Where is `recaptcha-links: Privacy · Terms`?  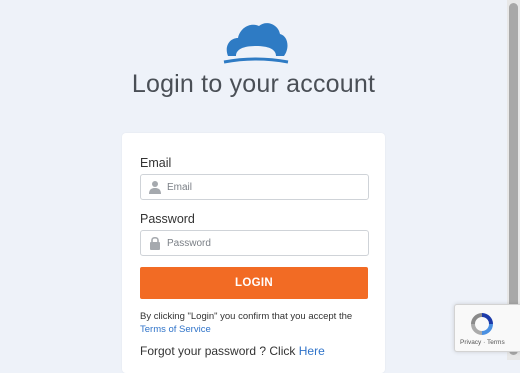
recaptcha-links: Privacy · Terms is located at coordinates (482, 342).